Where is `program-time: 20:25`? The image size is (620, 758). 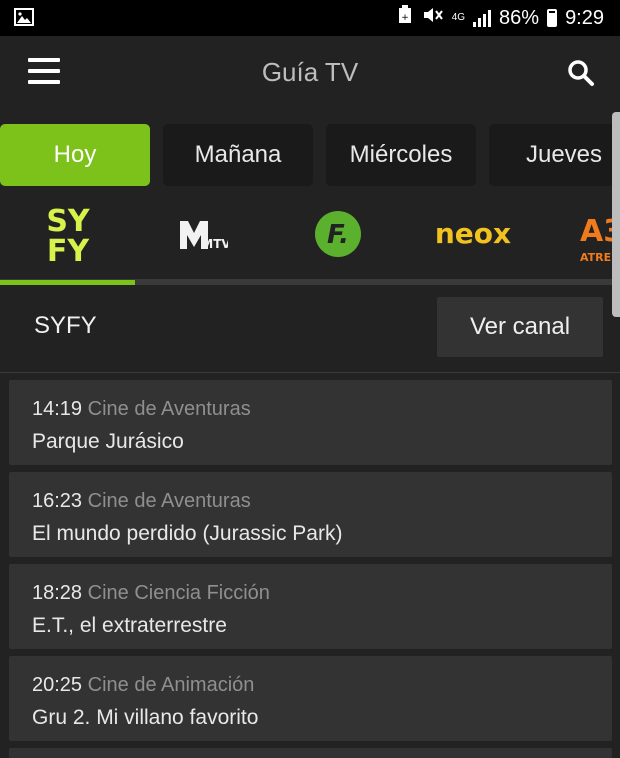 program-time: 20:25 is located at coordinates (57, 685).